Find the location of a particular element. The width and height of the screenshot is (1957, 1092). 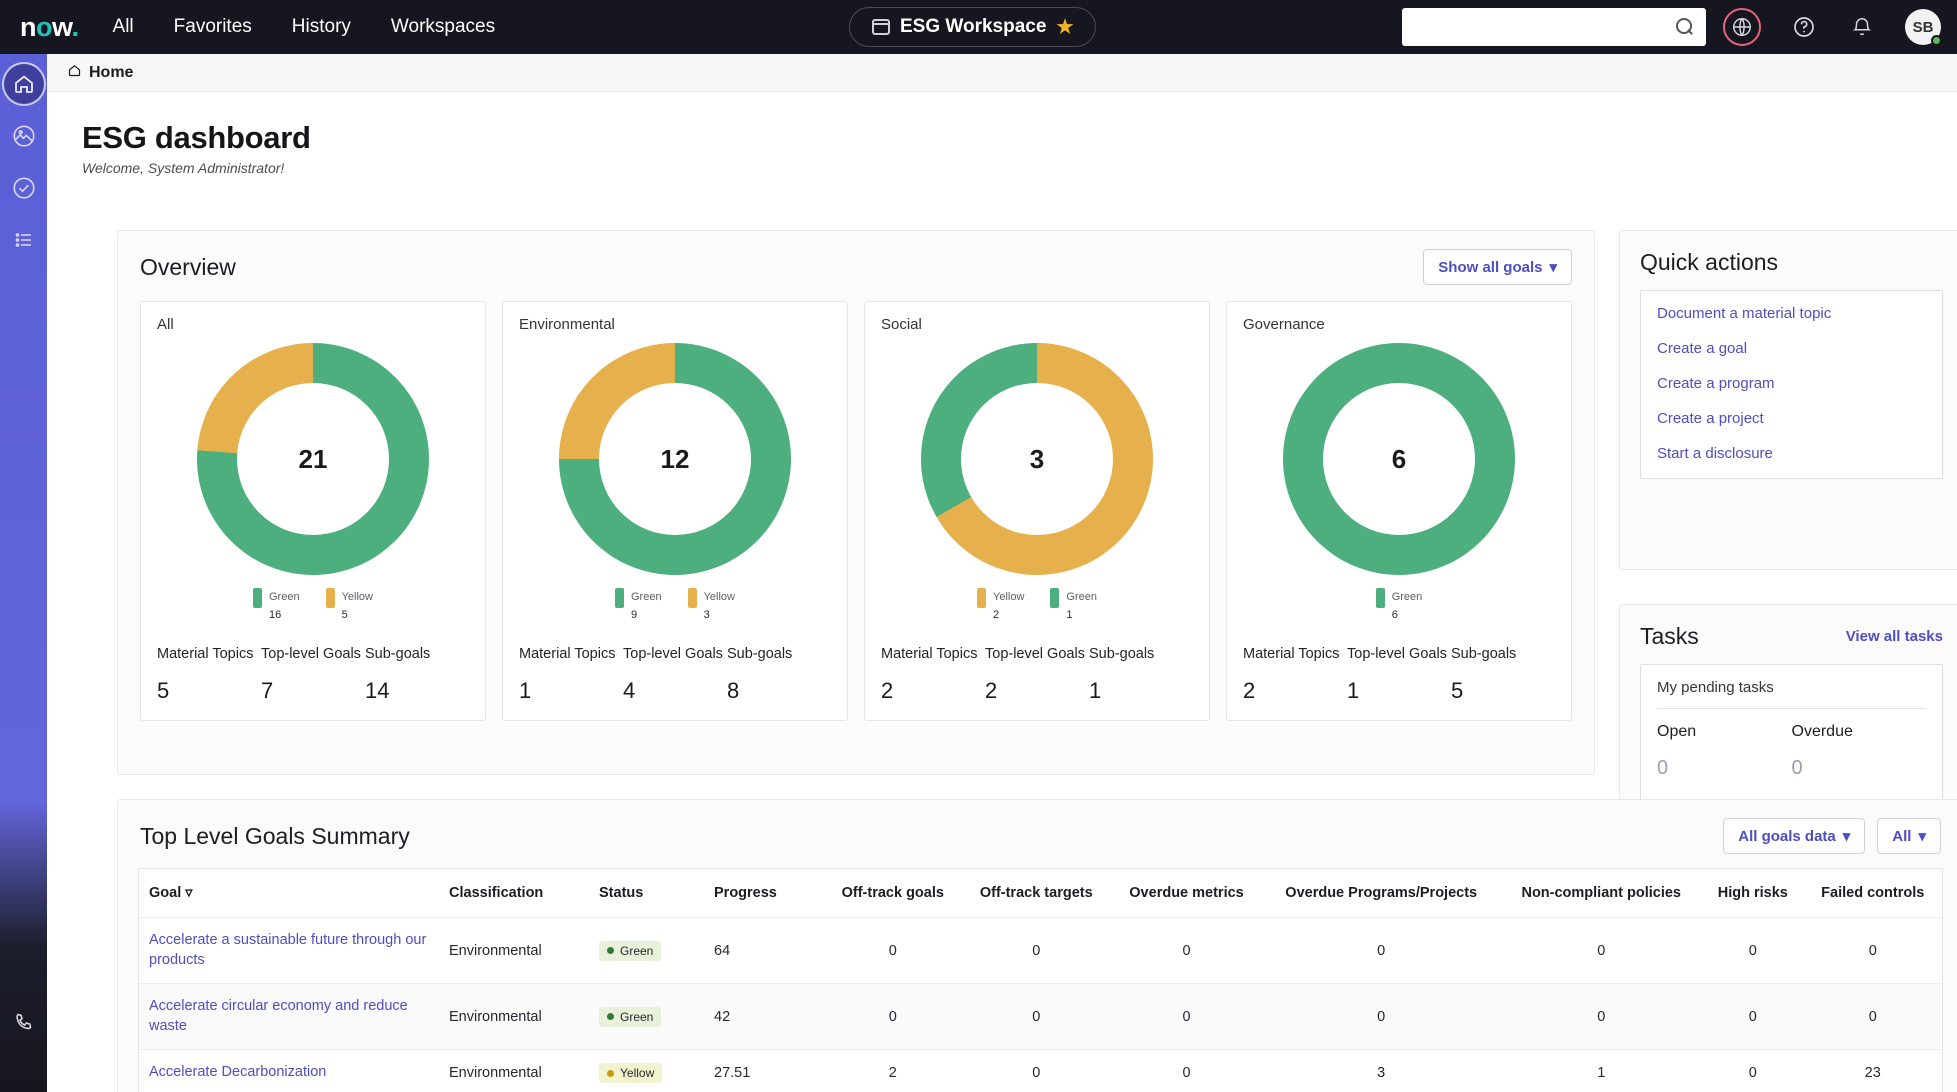

donut-chart: 6 is located at coordinates (1399, 459).